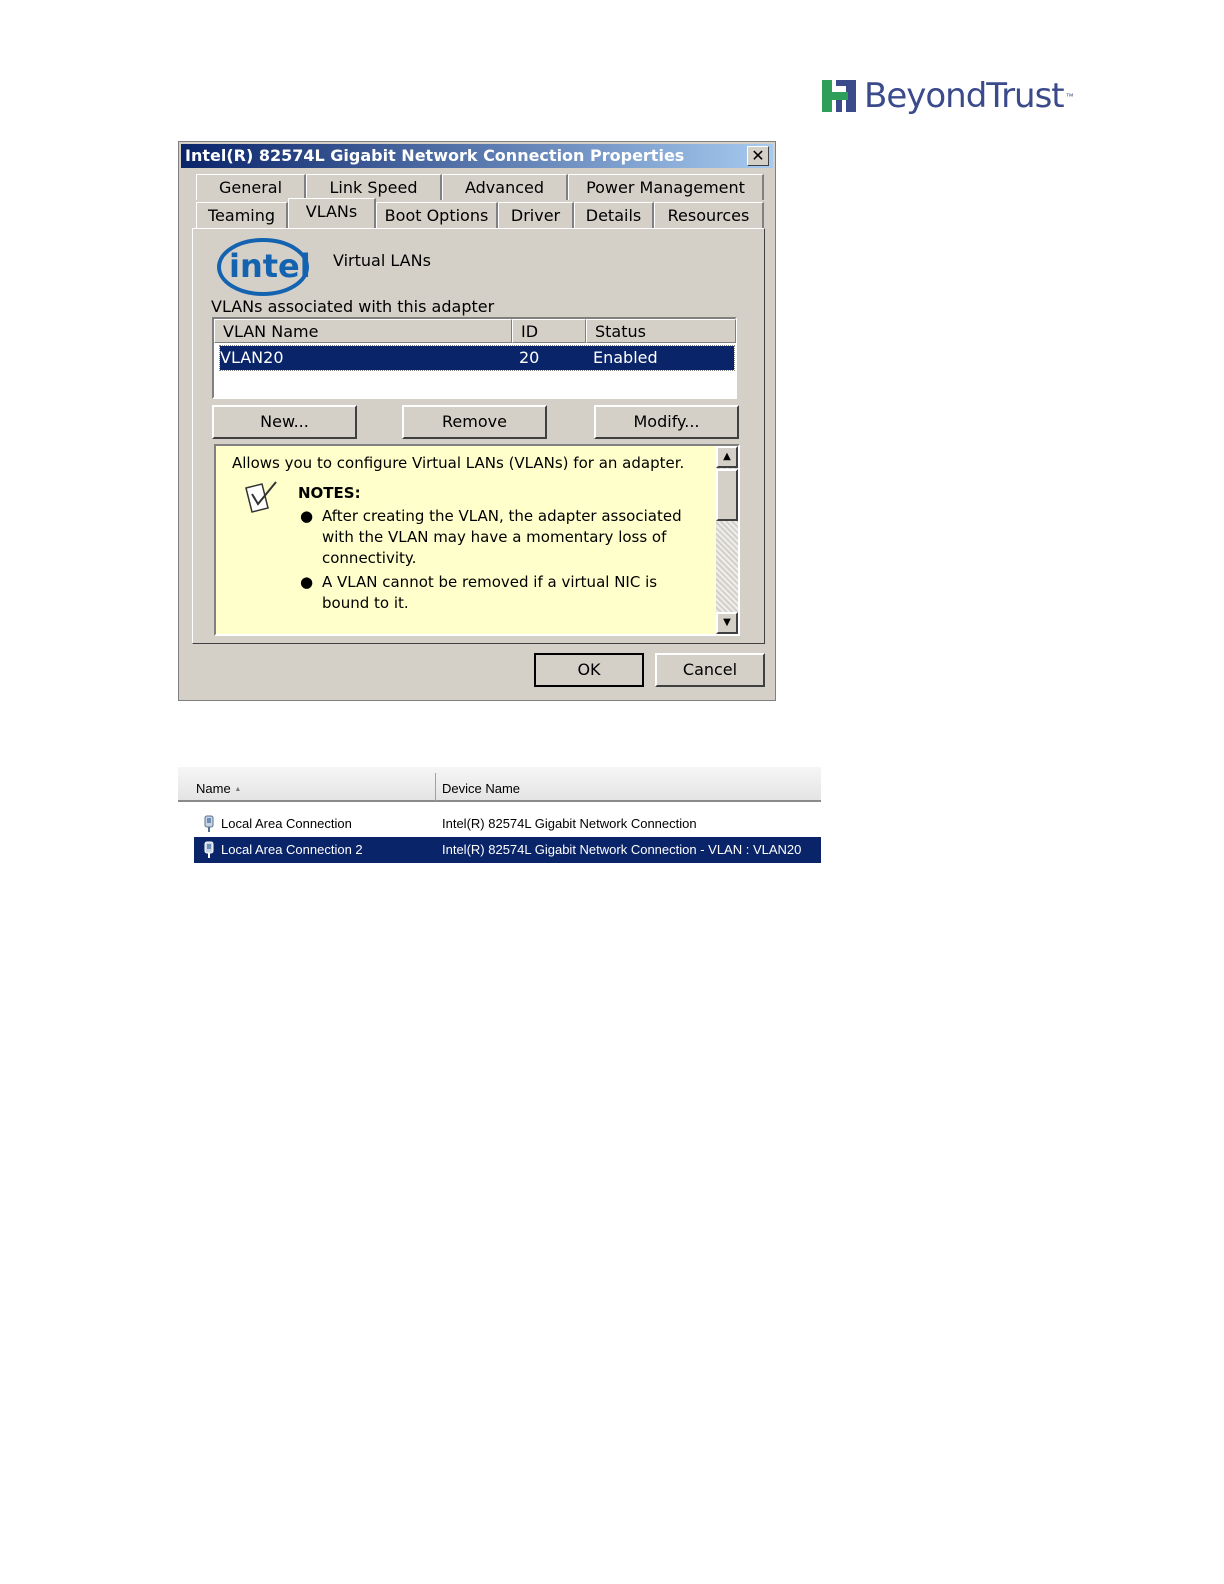  What do you see at coordinates (964, 96) in the screenshot?
I see `brand-name: BeyondTrust` at bounding box center [964, 96].